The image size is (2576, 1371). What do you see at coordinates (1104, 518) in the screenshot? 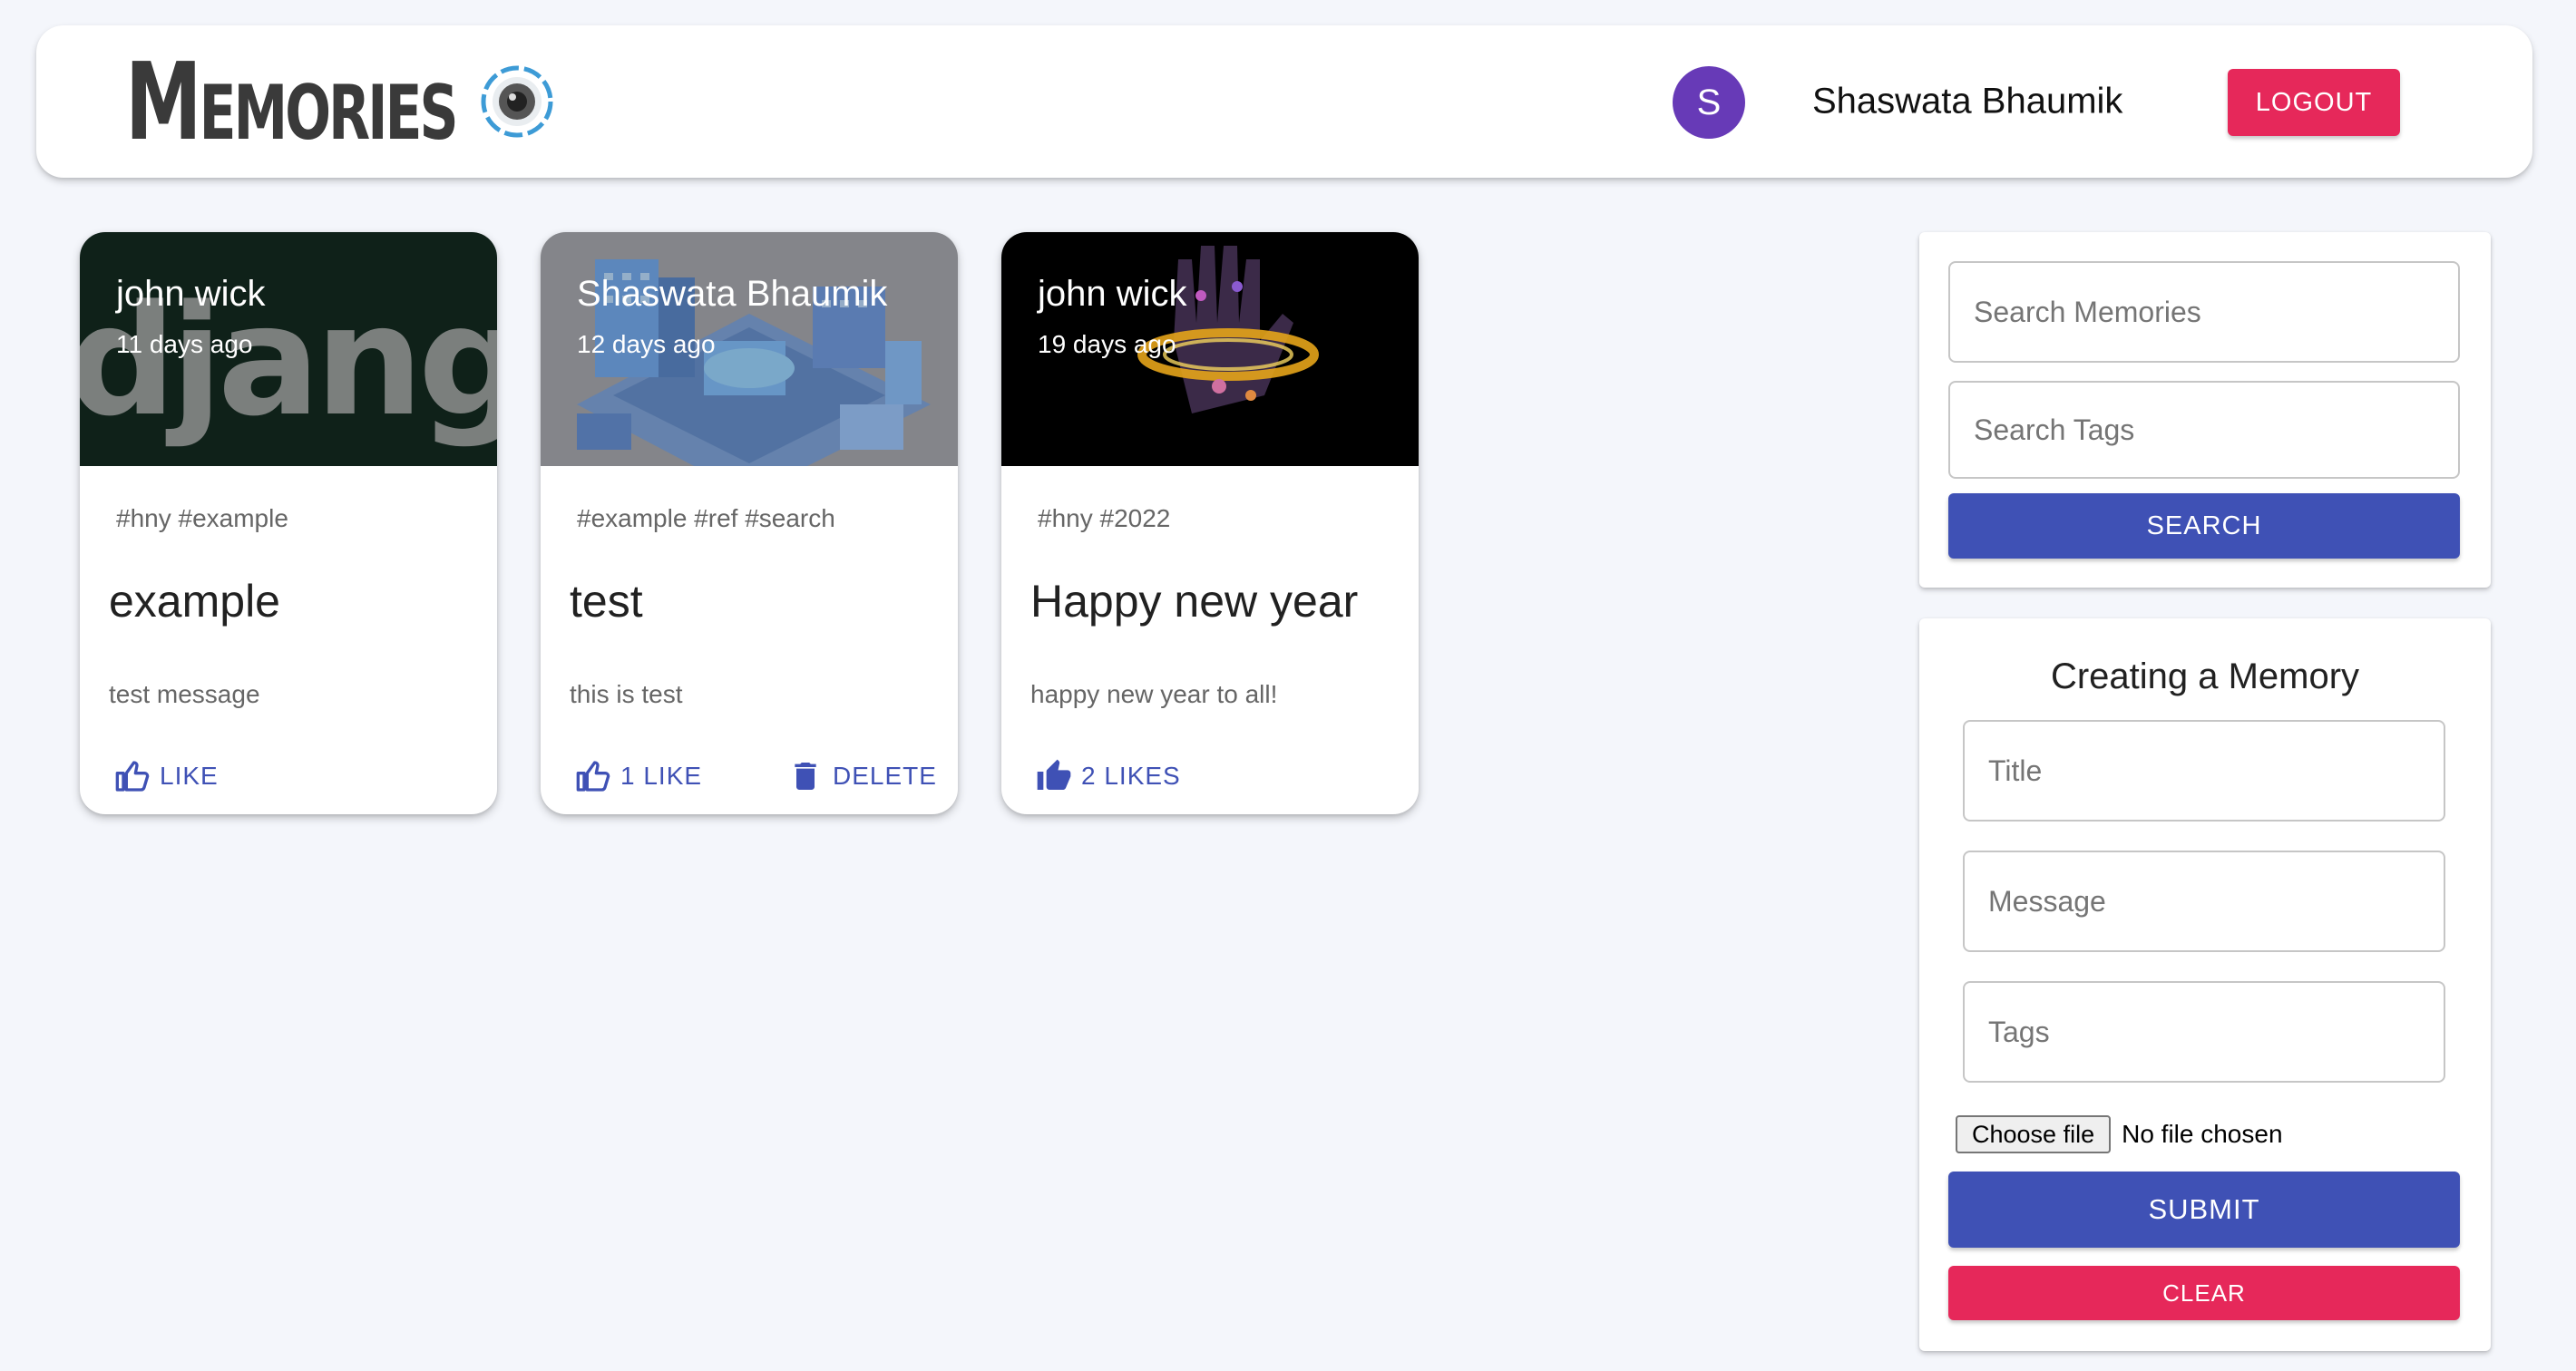
I see `post-tags: #hny #2022` at bounding box center [1104, 518].